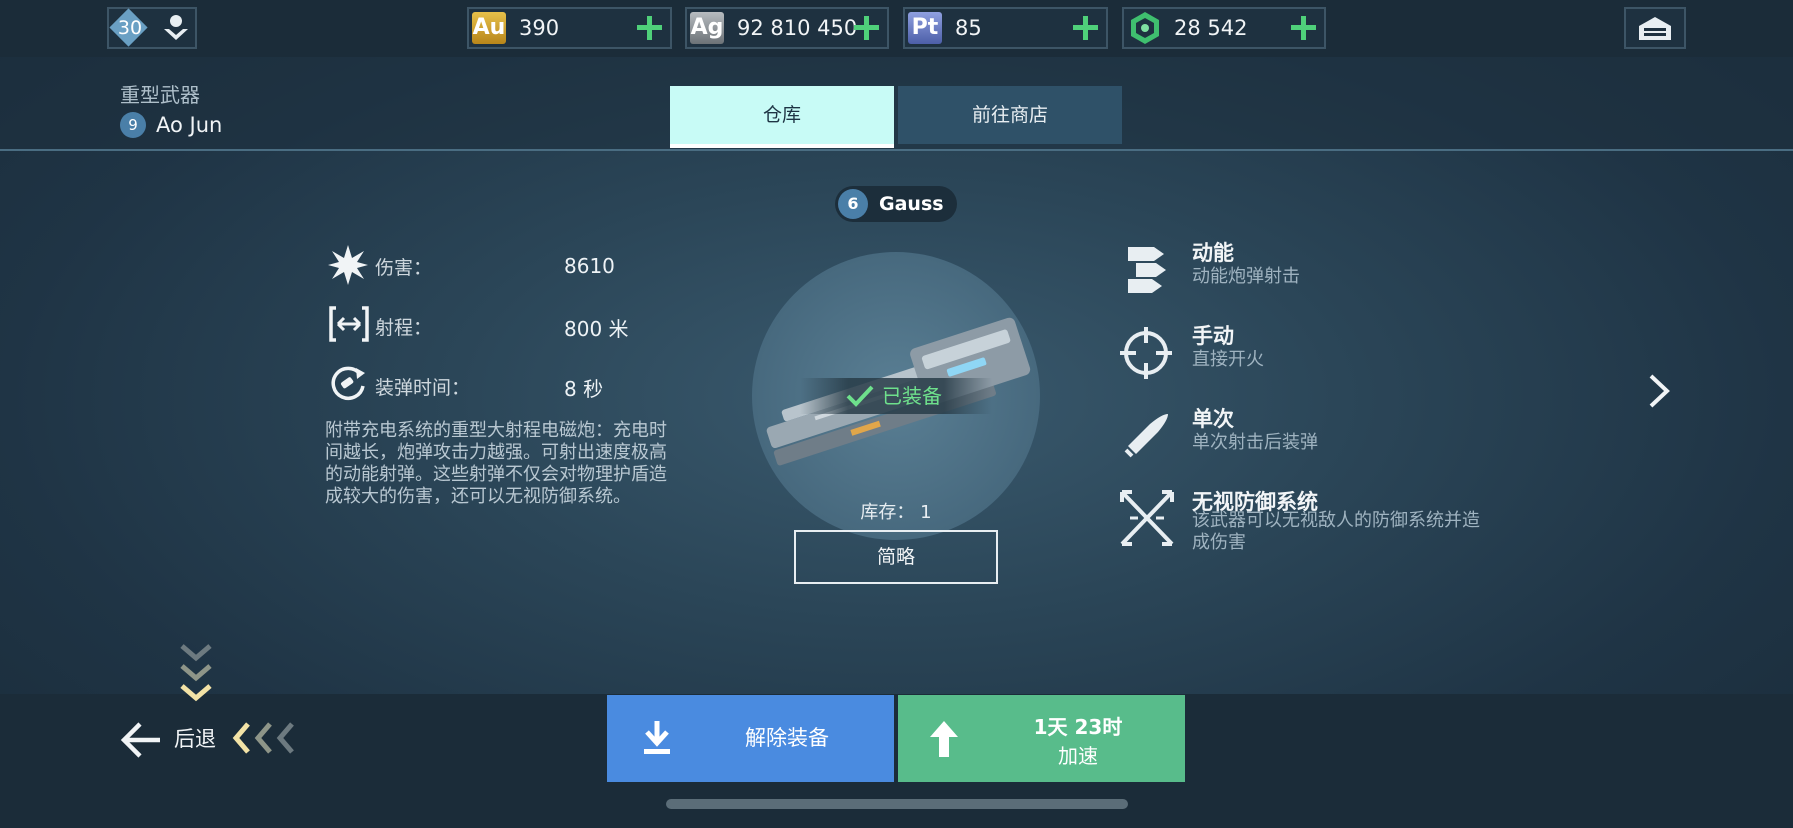  I want to click on feature-manual-desc: 直接开火, so click(1228, 359).